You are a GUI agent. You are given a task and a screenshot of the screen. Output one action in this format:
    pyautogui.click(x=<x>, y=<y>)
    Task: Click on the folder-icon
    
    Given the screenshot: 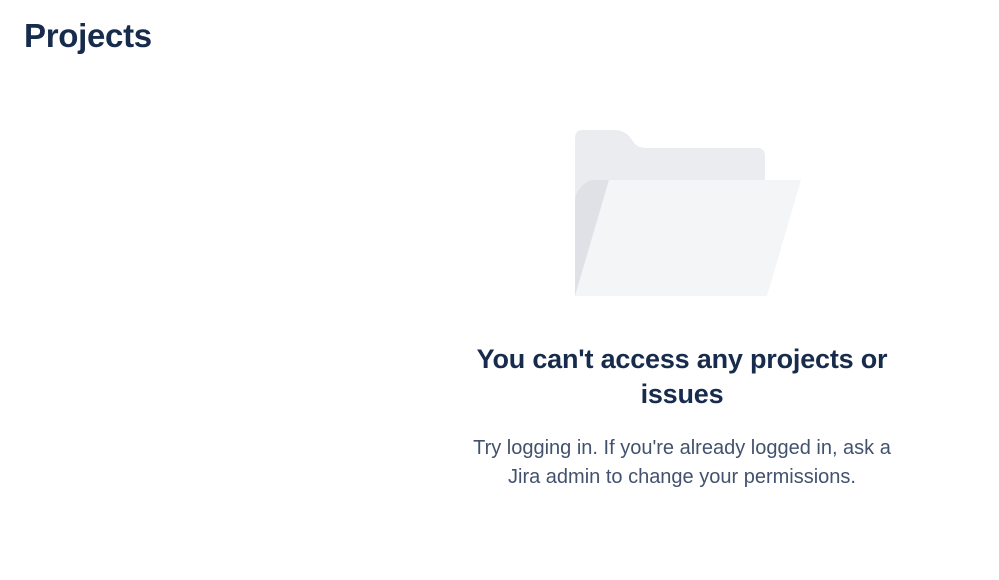 What is the action you would take?
    pyautogui.click(x=688, y=213)
    